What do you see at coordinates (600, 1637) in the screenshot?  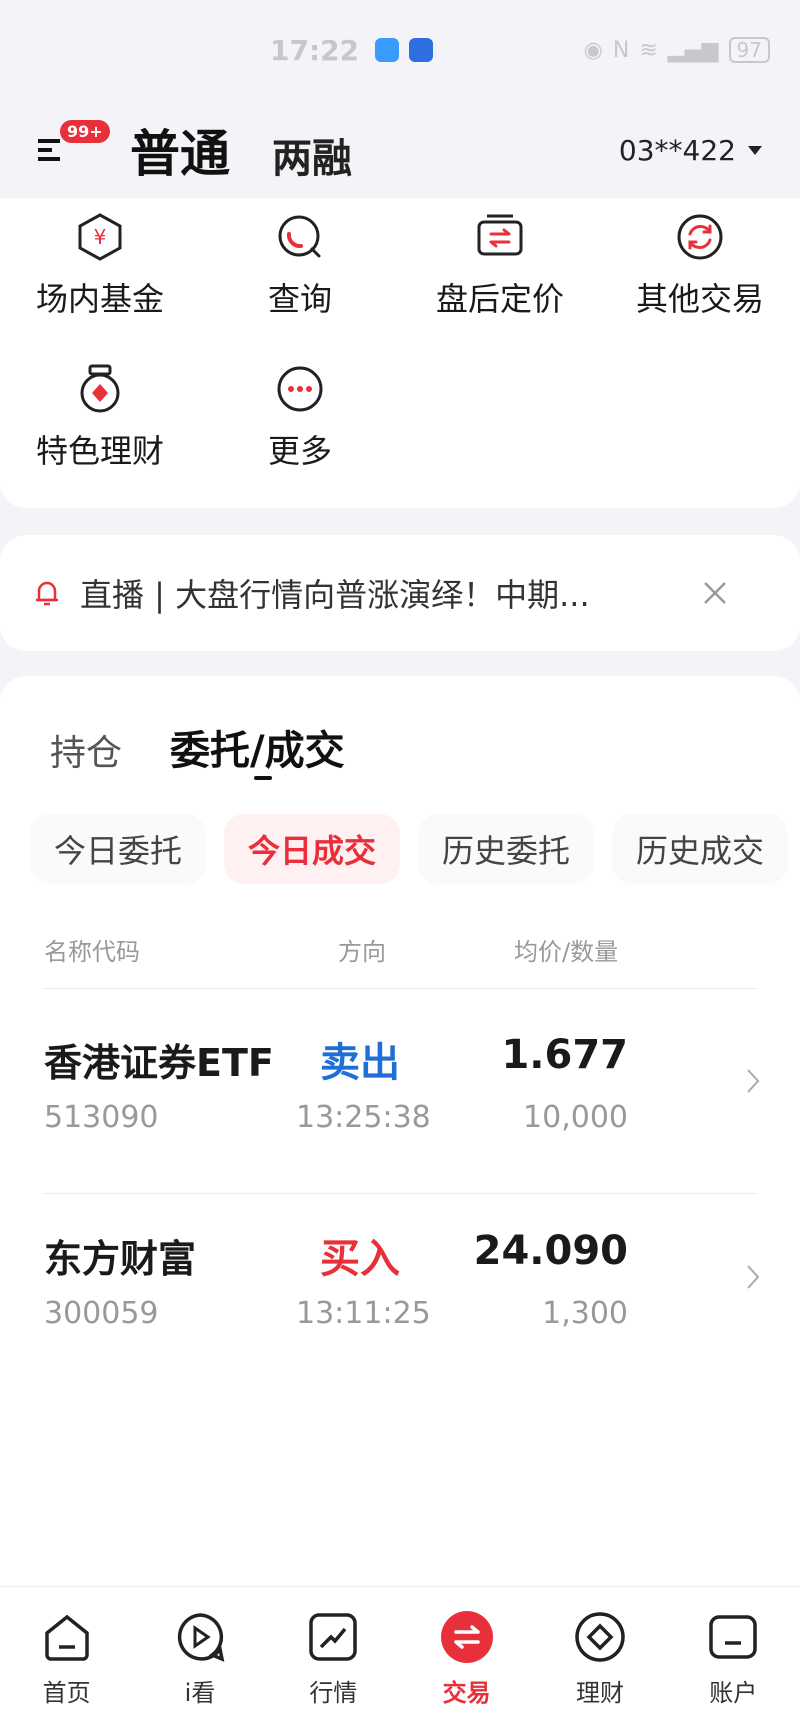 I see `diamond-coin-icon` at bounding box center [600, 1637].